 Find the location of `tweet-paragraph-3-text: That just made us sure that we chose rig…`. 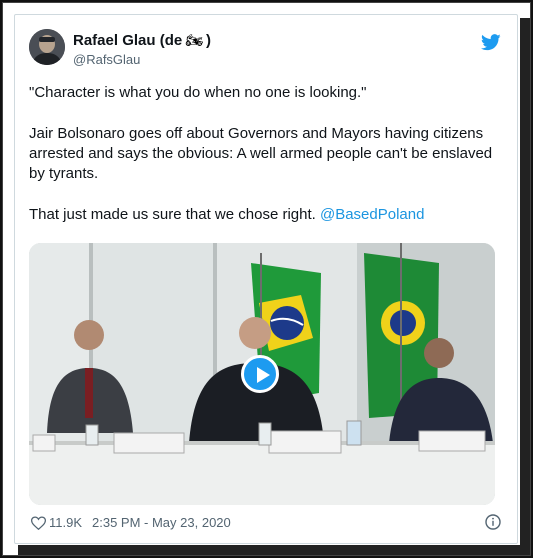

tweet-paragraph-3-text: That just made us sure that we chose rig… is located at coordinates (172, 214).